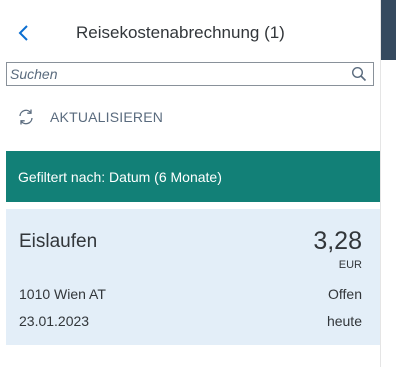  Describe the element at coordinates (359, 74) in the screenshot. I see `search-icon` at that location.